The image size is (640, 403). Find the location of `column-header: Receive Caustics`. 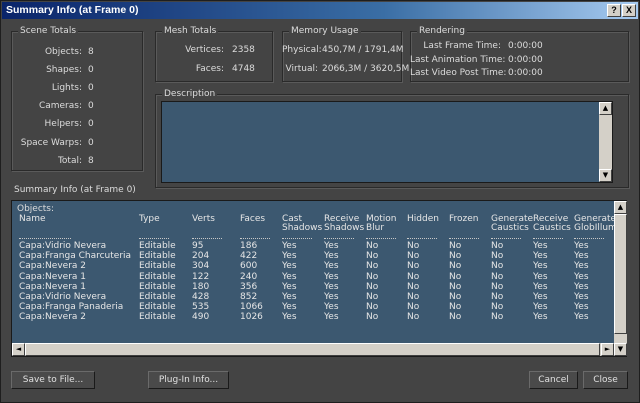

column-header: Receive Caustics is located at coordinates (552, 224).